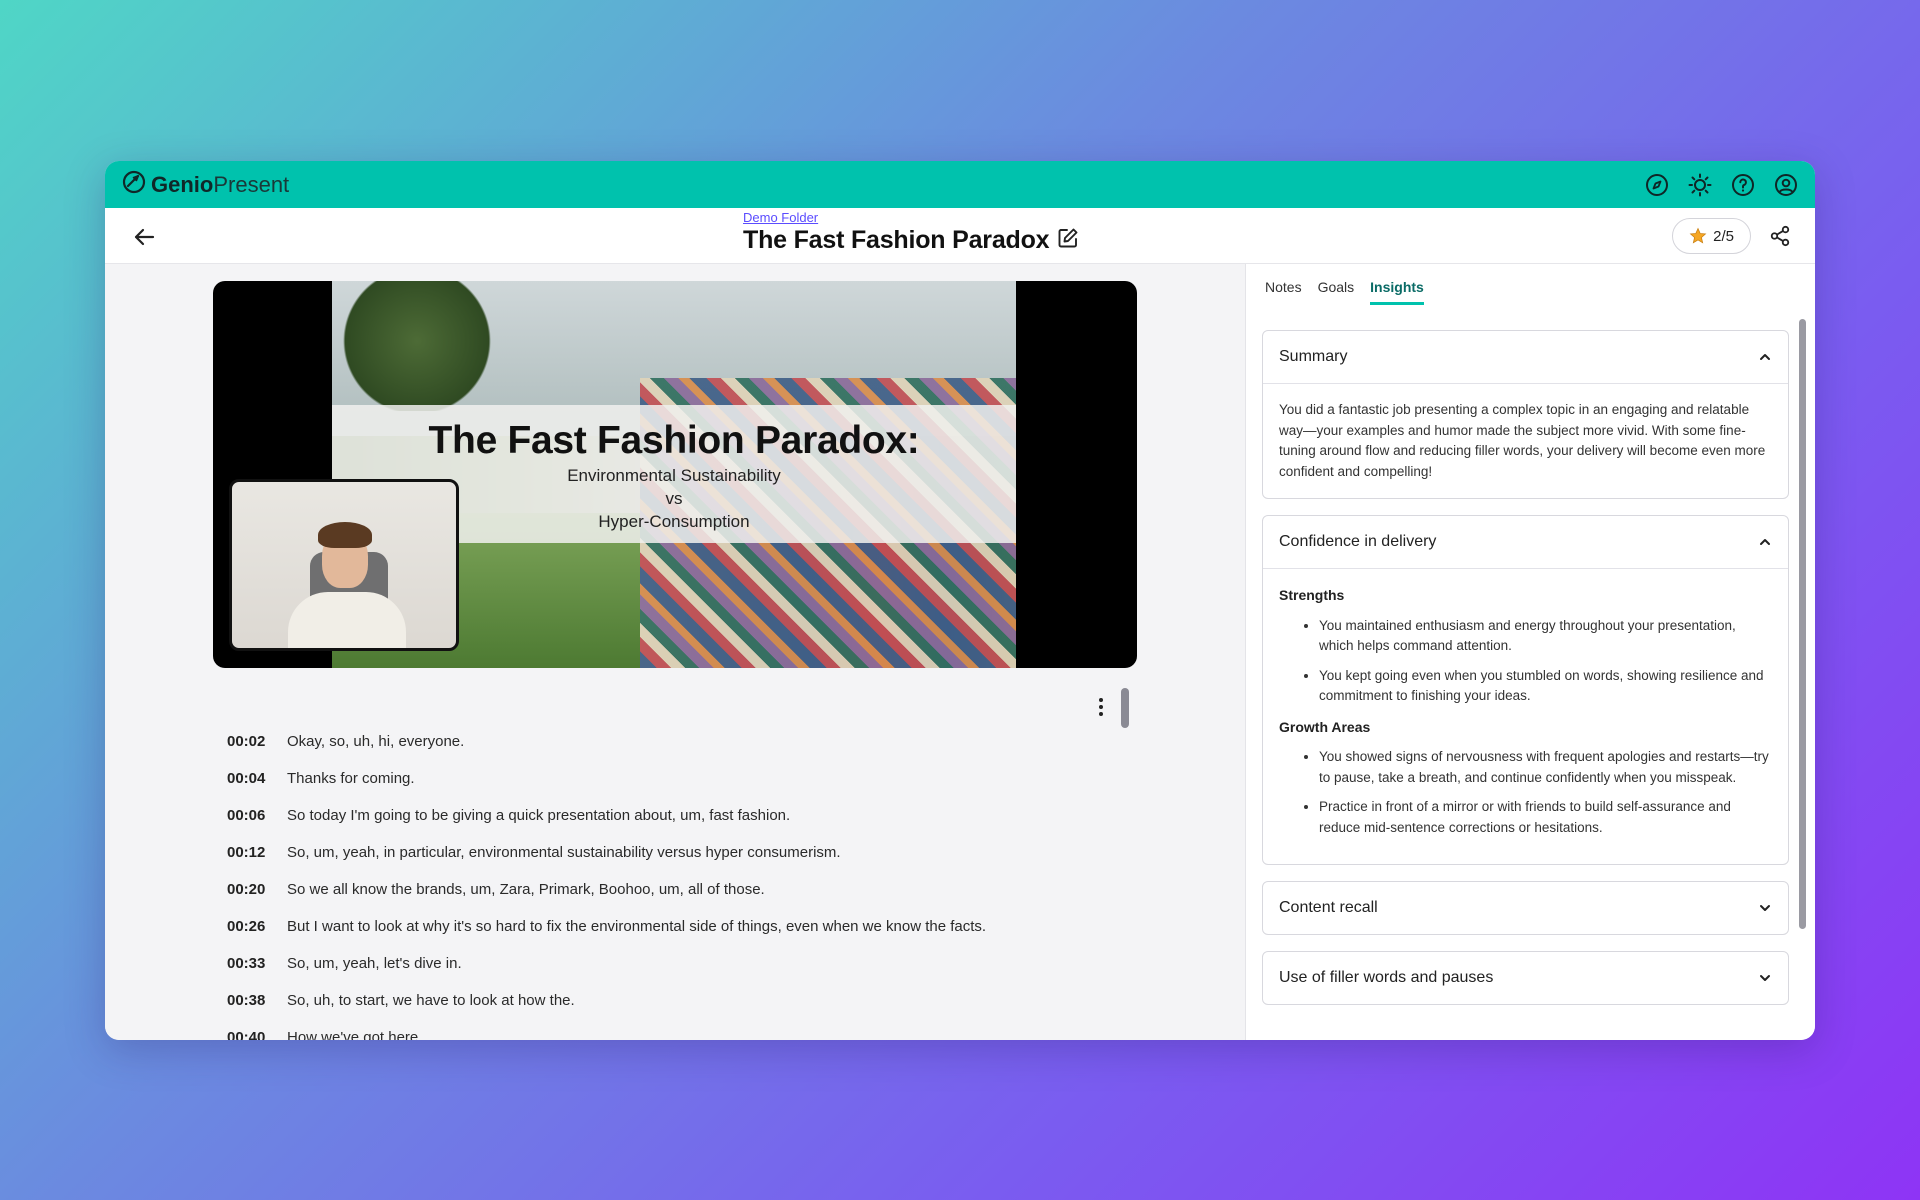 The width and height of the screenshot is (1920, 1200). I want to click on page-title: The Fast Fashion Paradox, so click(896, 240).